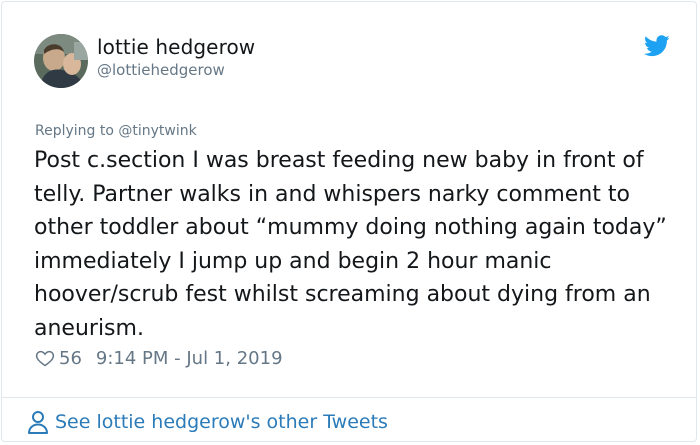 The image size is (700, 445). I want to click on twitter-bird-icon, so click(657, 46).